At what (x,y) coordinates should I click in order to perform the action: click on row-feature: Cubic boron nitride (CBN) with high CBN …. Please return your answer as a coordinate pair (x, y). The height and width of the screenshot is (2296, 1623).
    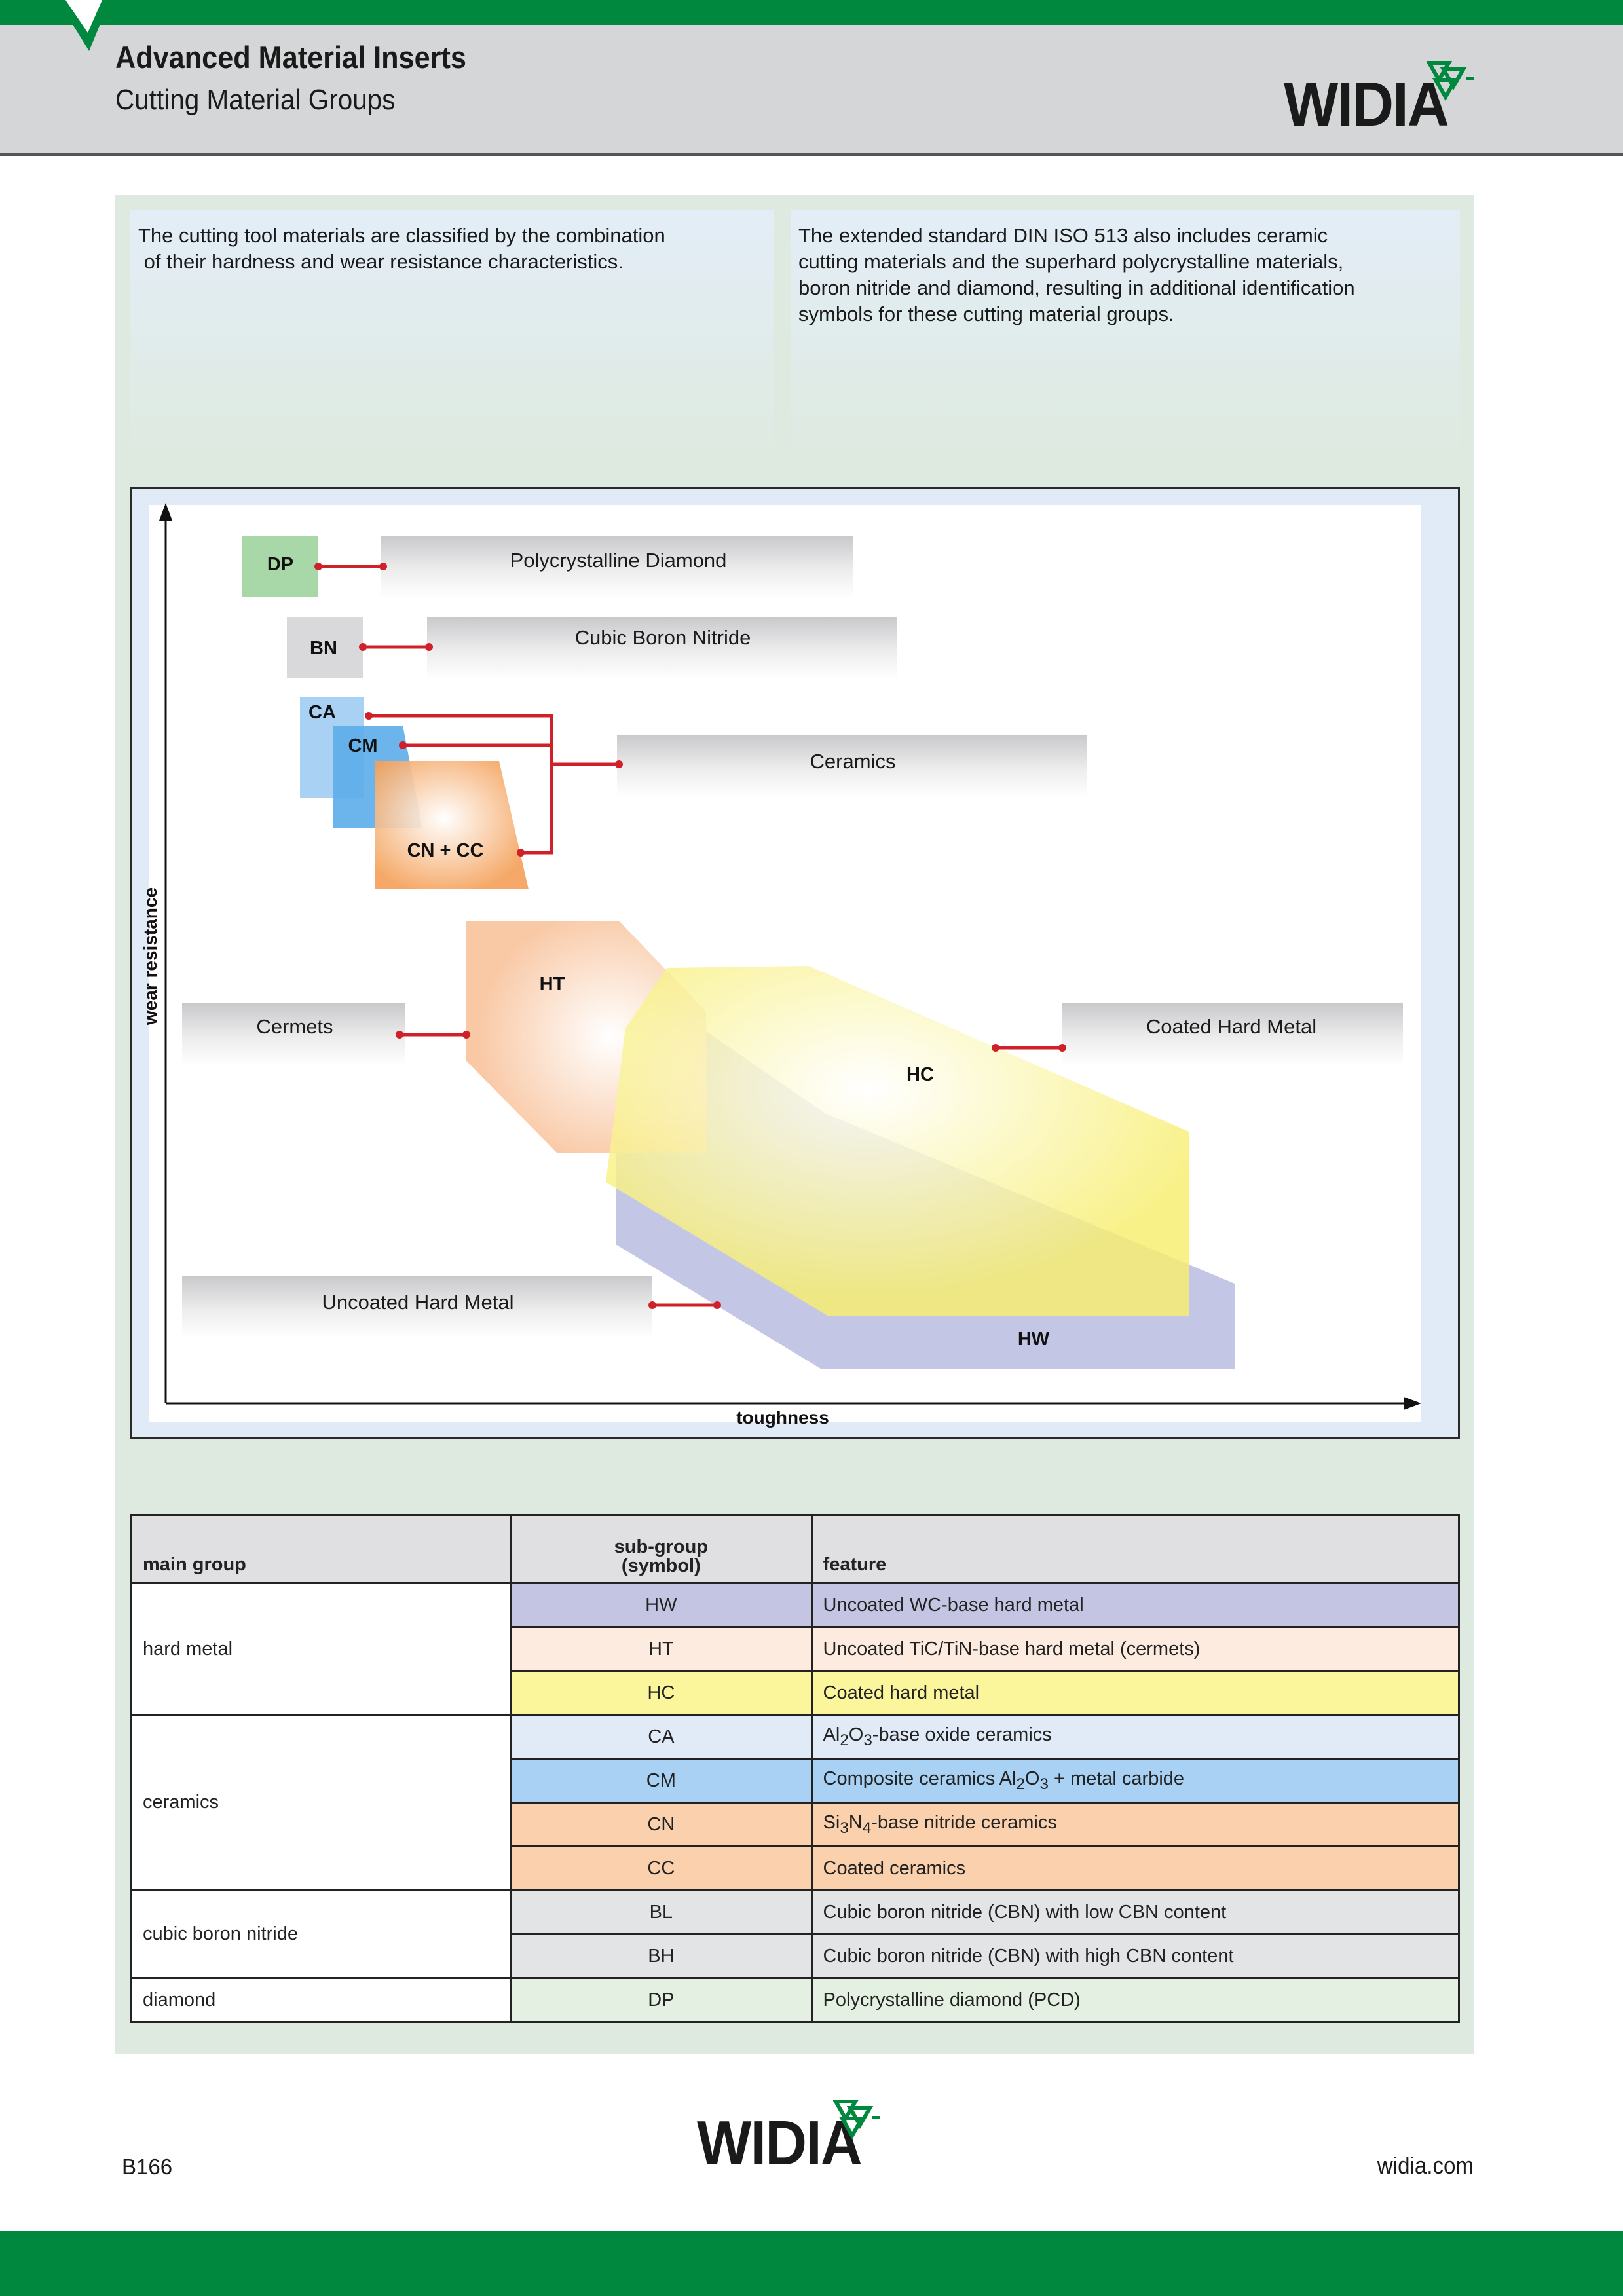
    Looking at the image, I should click on (1135, 1957).